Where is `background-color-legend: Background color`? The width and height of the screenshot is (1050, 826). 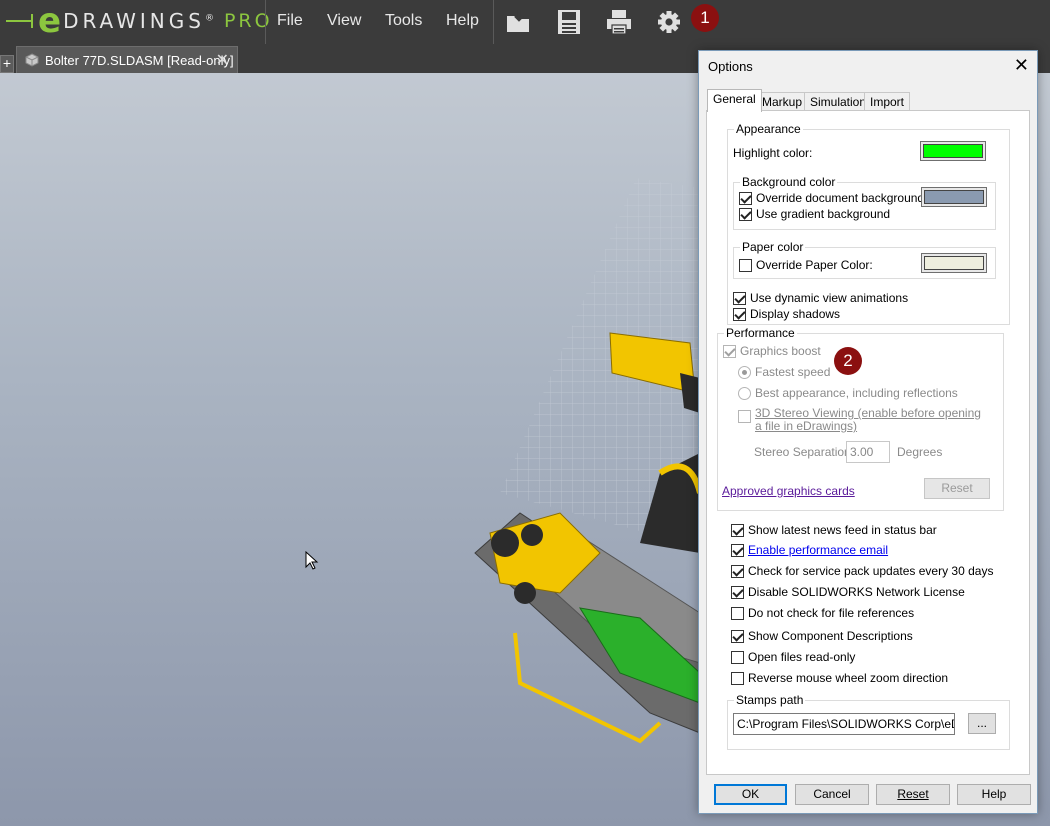 background-color-legend: Background color is located at coordinates (789, 182).